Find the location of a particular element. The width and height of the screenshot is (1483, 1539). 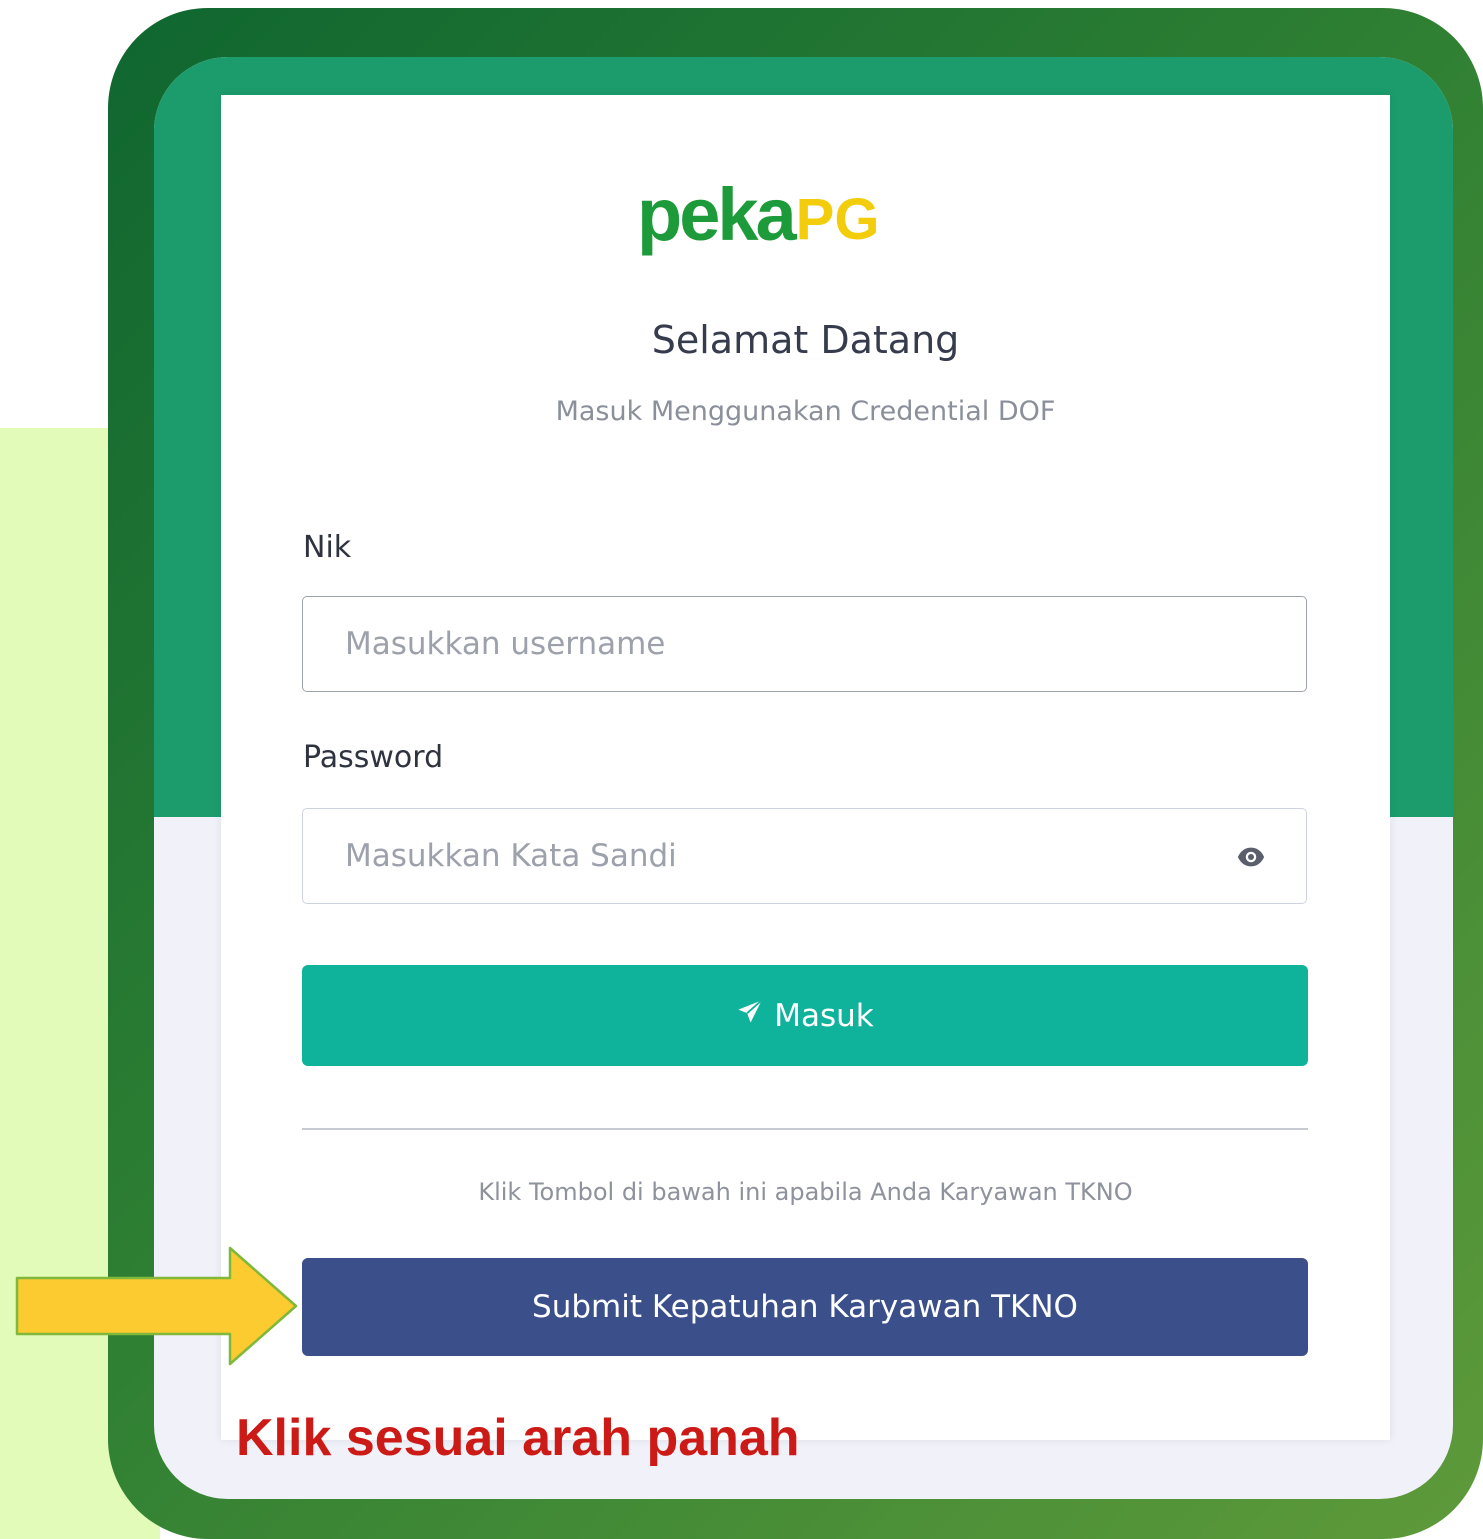

send-icon is located at coordinates (750, 1016).